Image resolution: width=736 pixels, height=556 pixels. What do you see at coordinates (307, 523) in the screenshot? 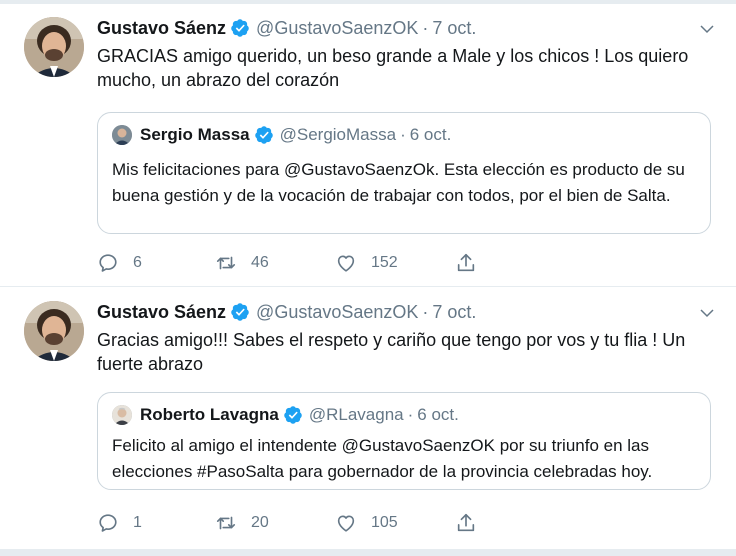
I see `tweet-actions: 1 20 105` at bounding box center [307, 523].